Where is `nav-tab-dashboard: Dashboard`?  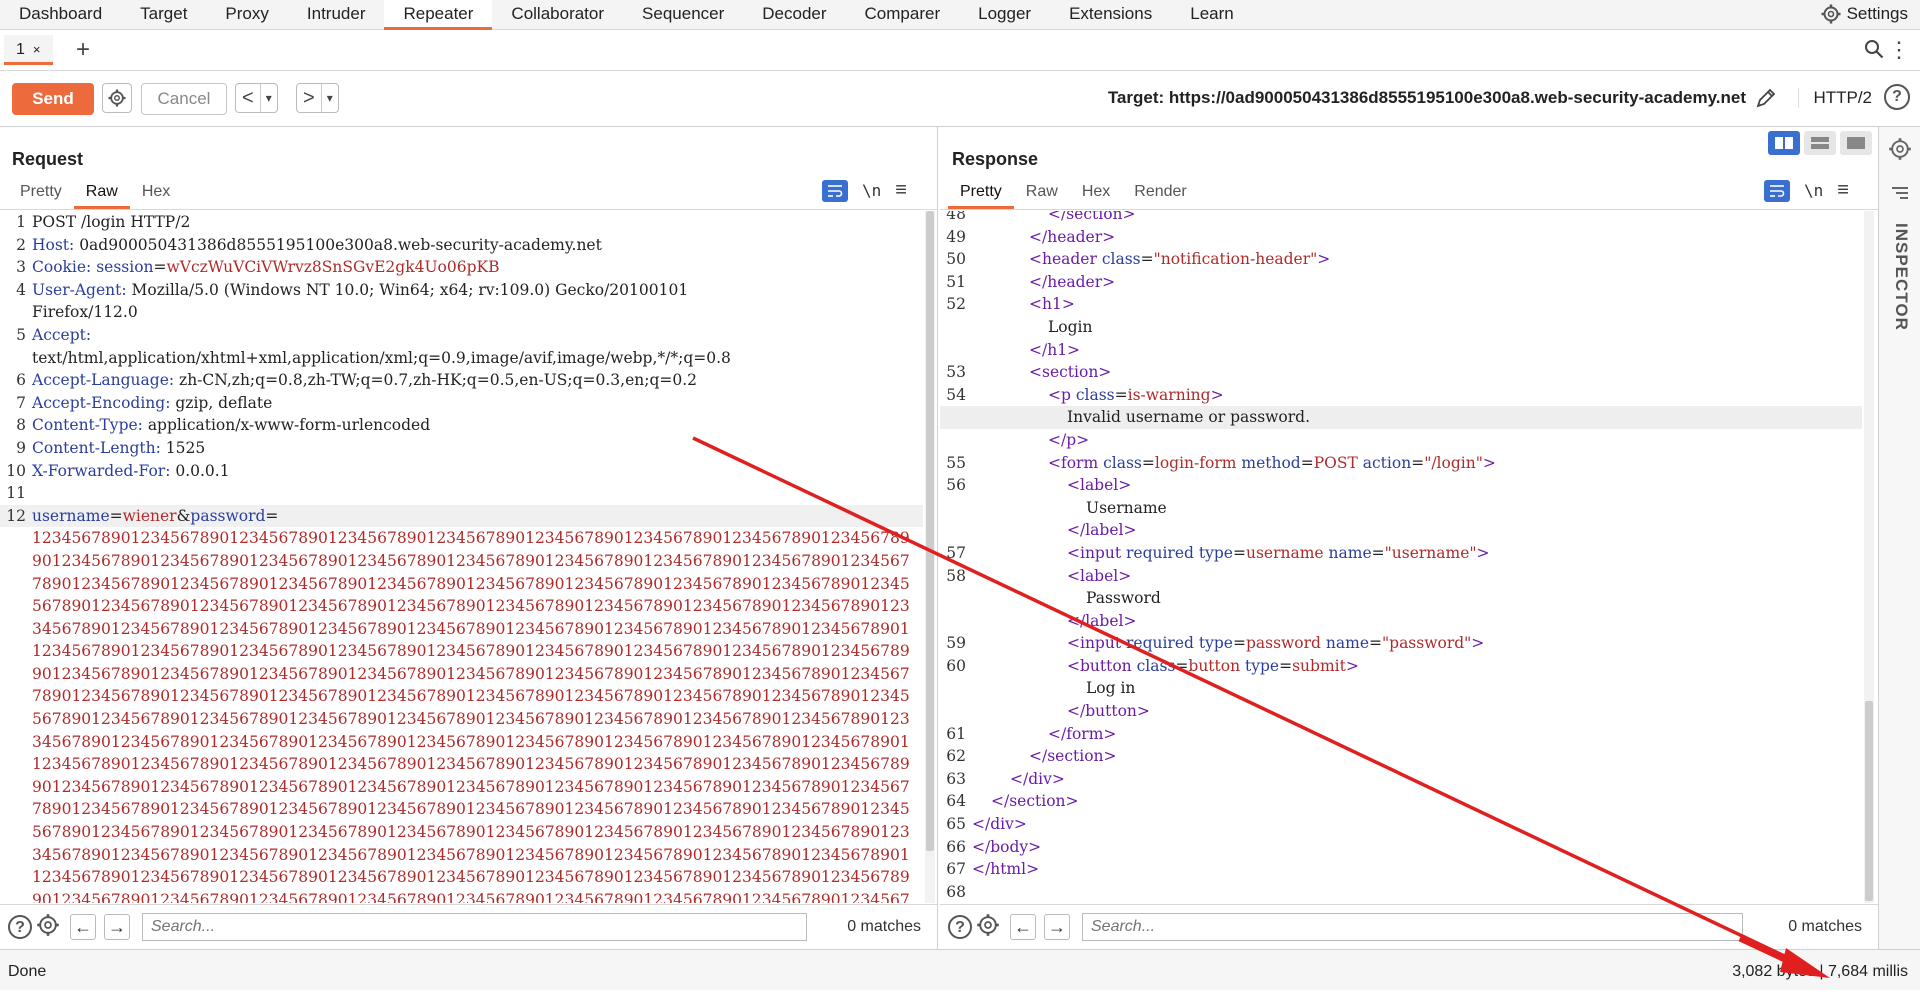 nav-tab-dashboard: Dashboard is located at coordinates (60, 14).